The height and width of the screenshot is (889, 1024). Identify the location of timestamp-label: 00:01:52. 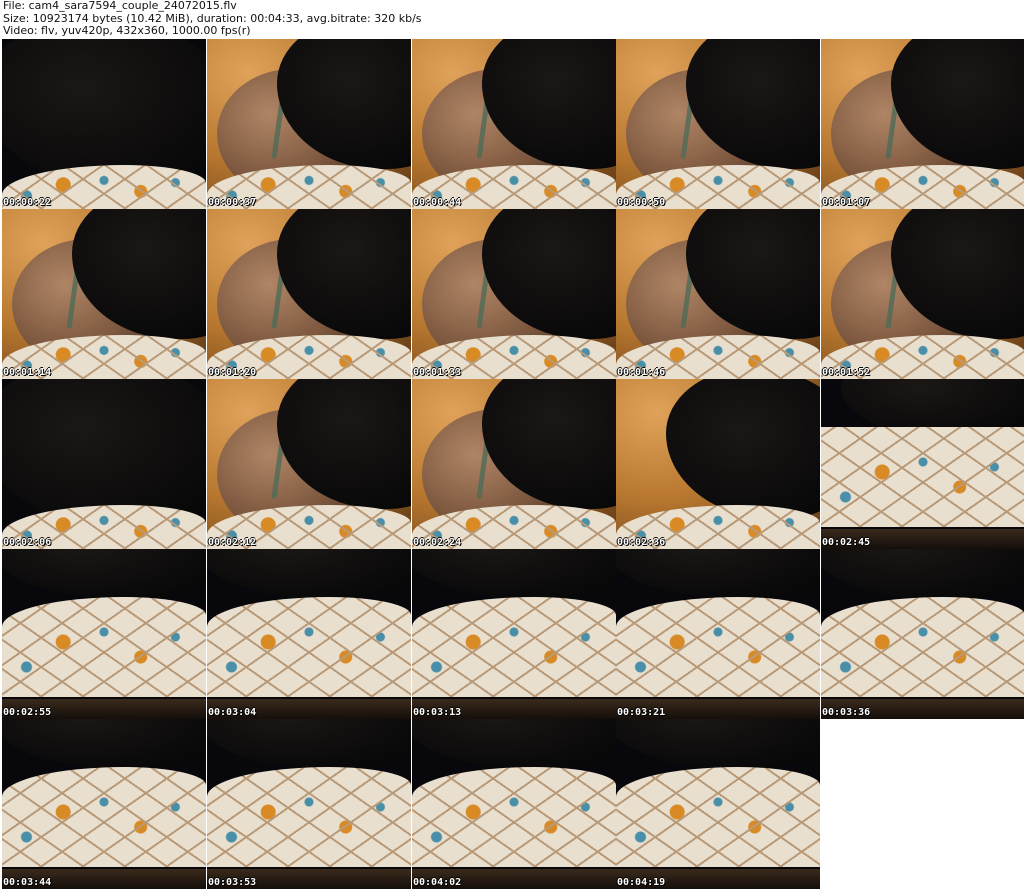
(846, 372).